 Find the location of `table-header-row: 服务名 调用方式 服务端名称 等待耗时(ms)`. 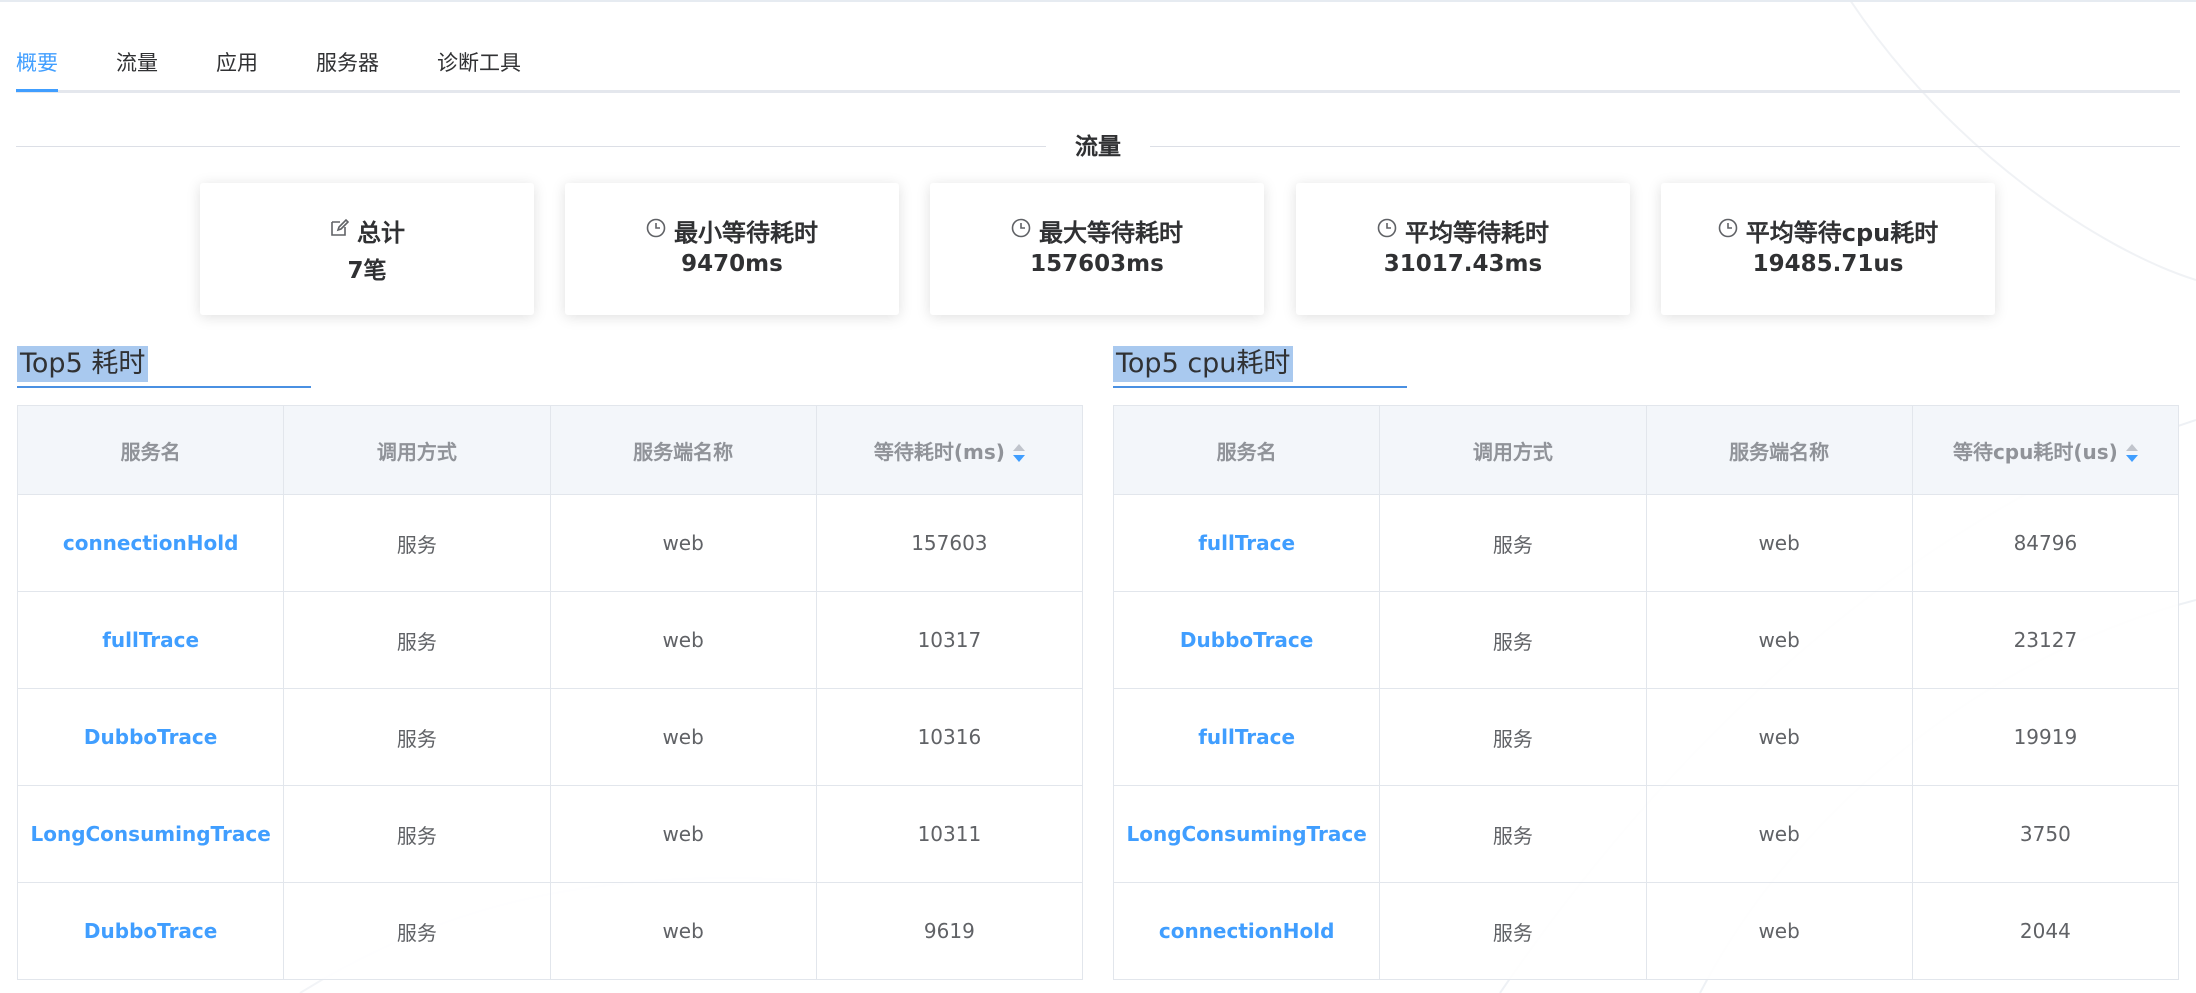

table-header-row: 服务名 调用方式 服务端名称 等待耗时(ms) is located at coordinates (550, 450).